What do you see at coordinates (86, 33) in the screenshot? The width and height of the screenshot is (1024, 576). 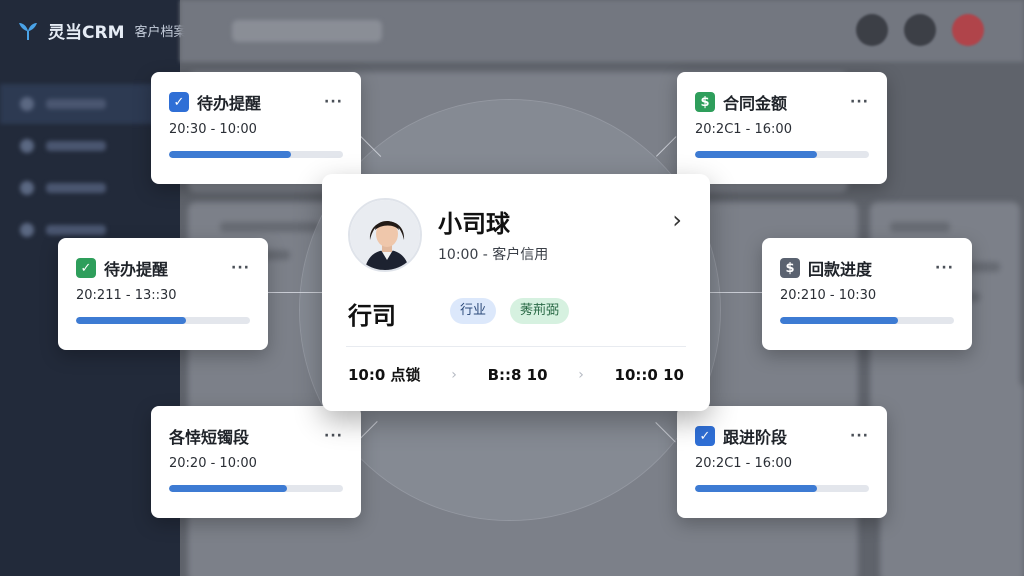 I see `brand-name: 灵当CRM` at bounding box center [86, 33].